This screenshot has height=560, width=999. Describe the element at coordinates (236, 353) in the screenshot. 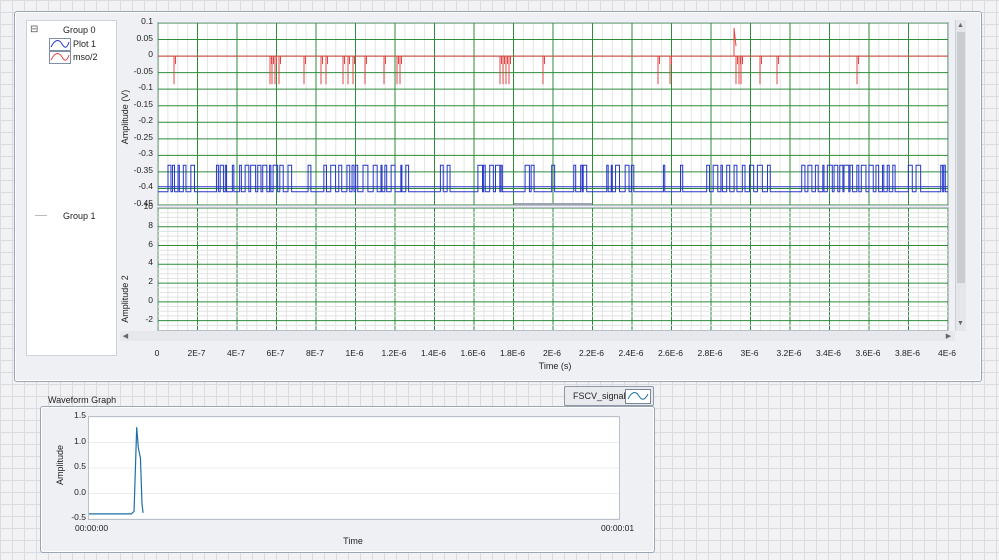

I see `x-tick-label: 4E-7` at that location.